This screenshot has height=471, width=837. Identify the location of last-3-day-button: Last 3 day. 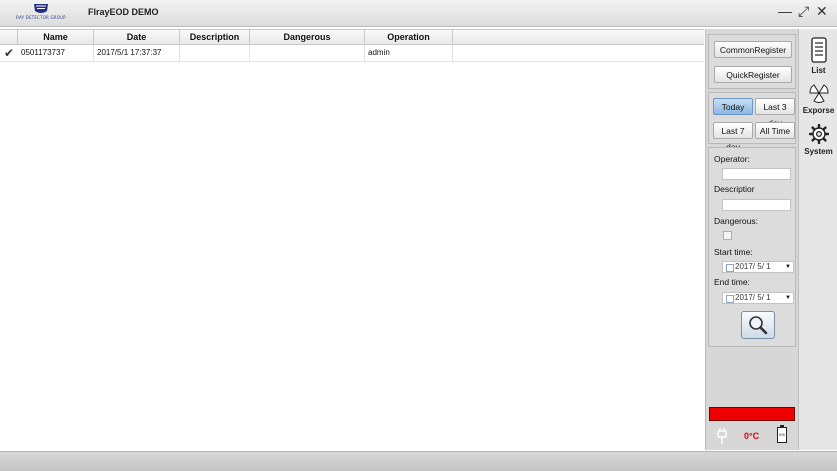
(775, 113).